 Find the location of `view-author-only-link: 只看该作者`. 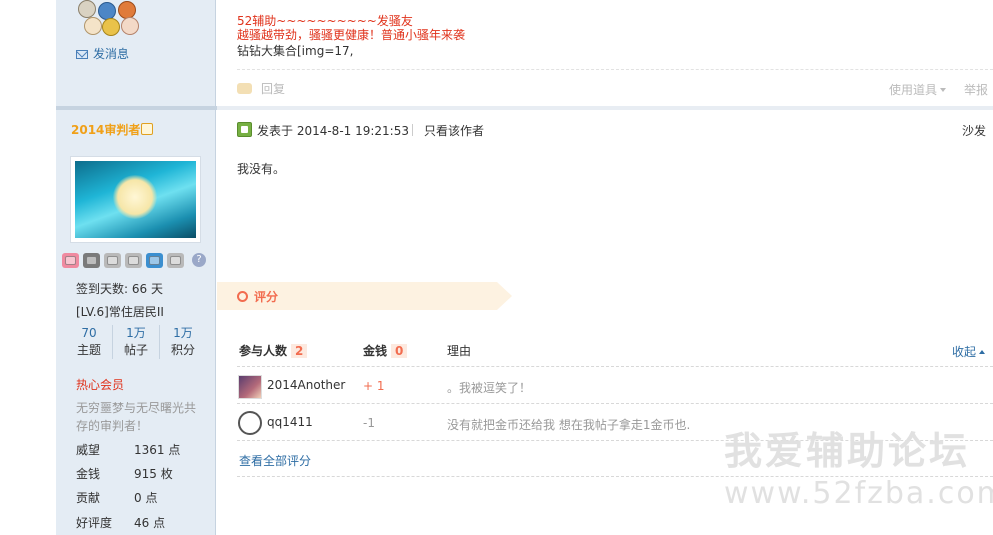

view-author-only-link: 只看该作者 is located at coordinates (454, 130).